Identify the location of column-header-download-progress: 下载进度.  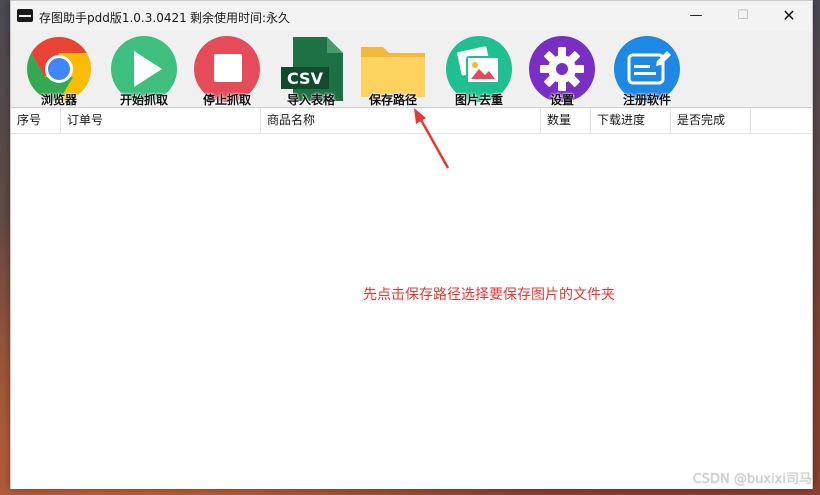
(631, 120).